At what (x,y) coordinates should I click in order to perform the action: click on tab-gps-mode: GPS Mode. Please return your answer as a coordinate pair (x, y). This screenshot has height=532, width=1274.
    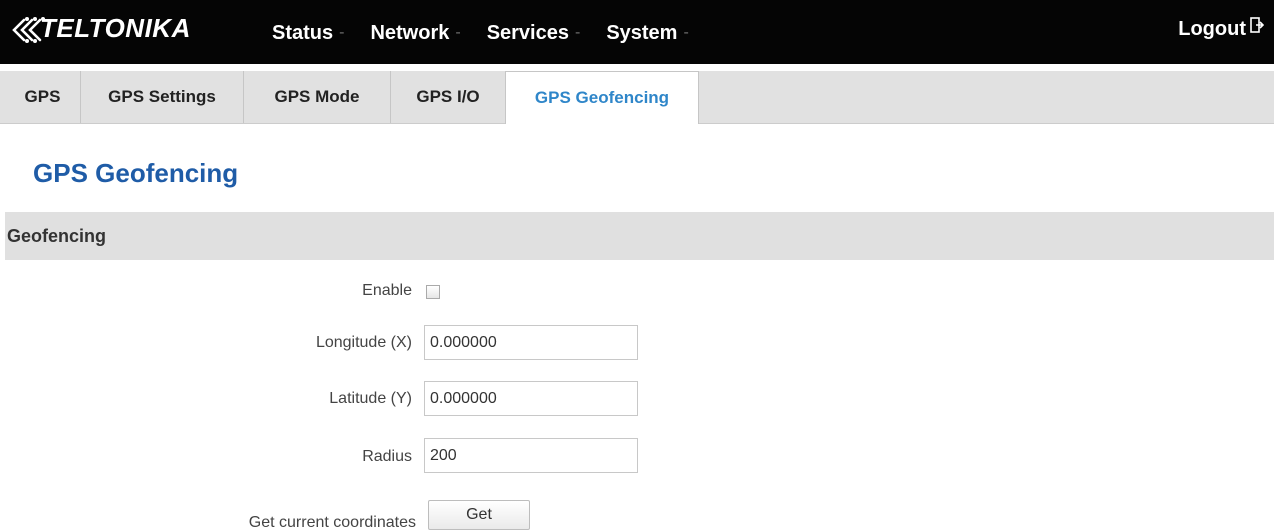
    Looking at the image, I should click on (317, 97).